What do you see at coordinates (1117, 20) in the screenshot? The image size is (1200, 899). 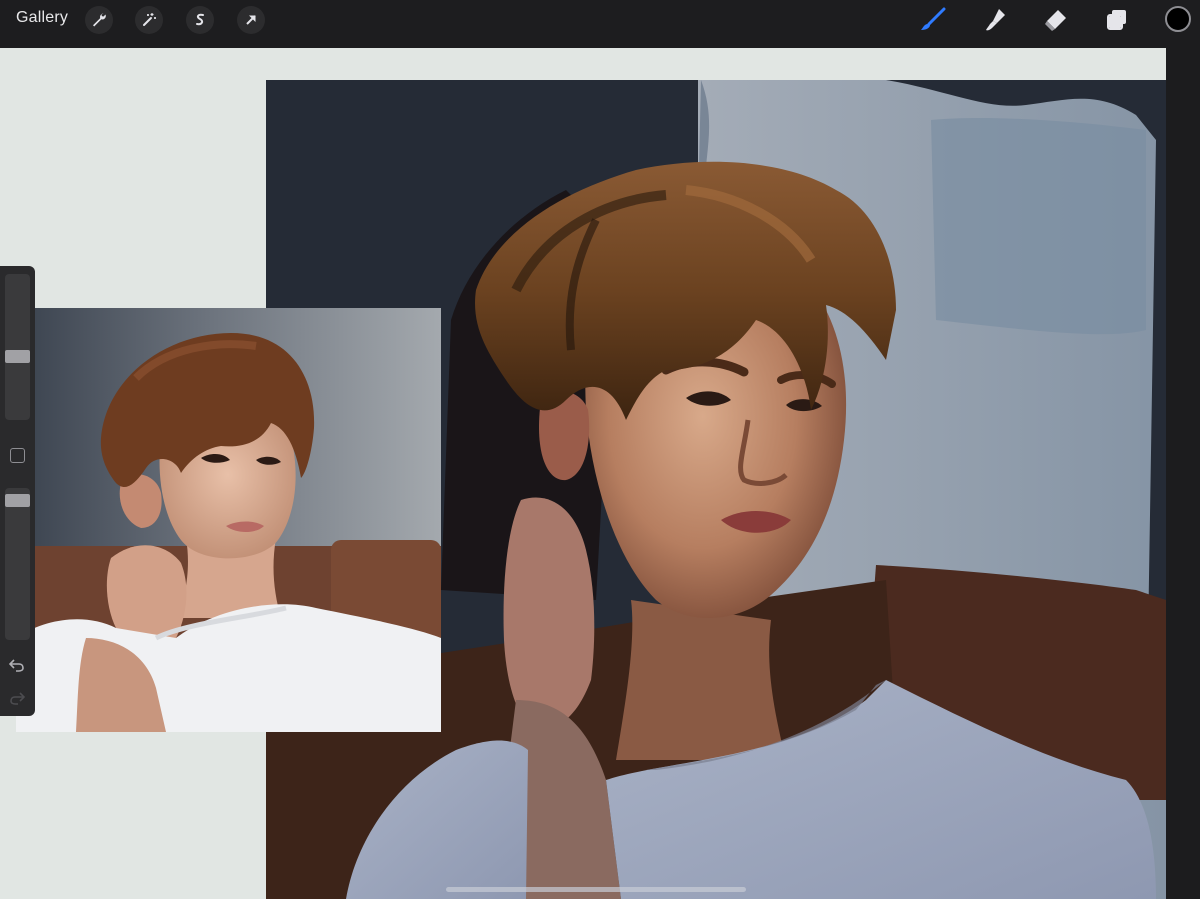 I see `layers-icon` at bounding box center [1117, 20].